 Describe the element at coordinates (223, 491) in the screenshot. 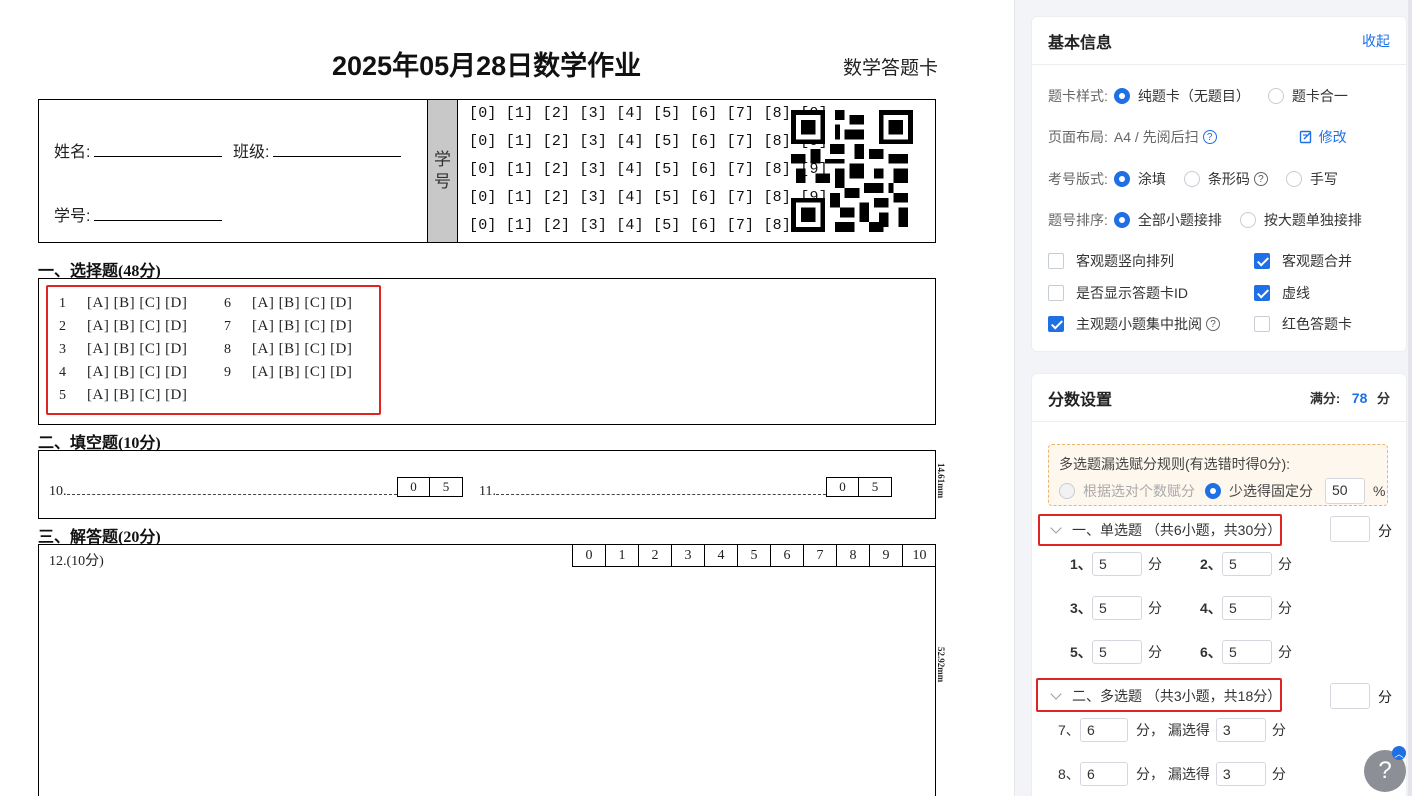

I see `fill-item-10: 10.` at that location.